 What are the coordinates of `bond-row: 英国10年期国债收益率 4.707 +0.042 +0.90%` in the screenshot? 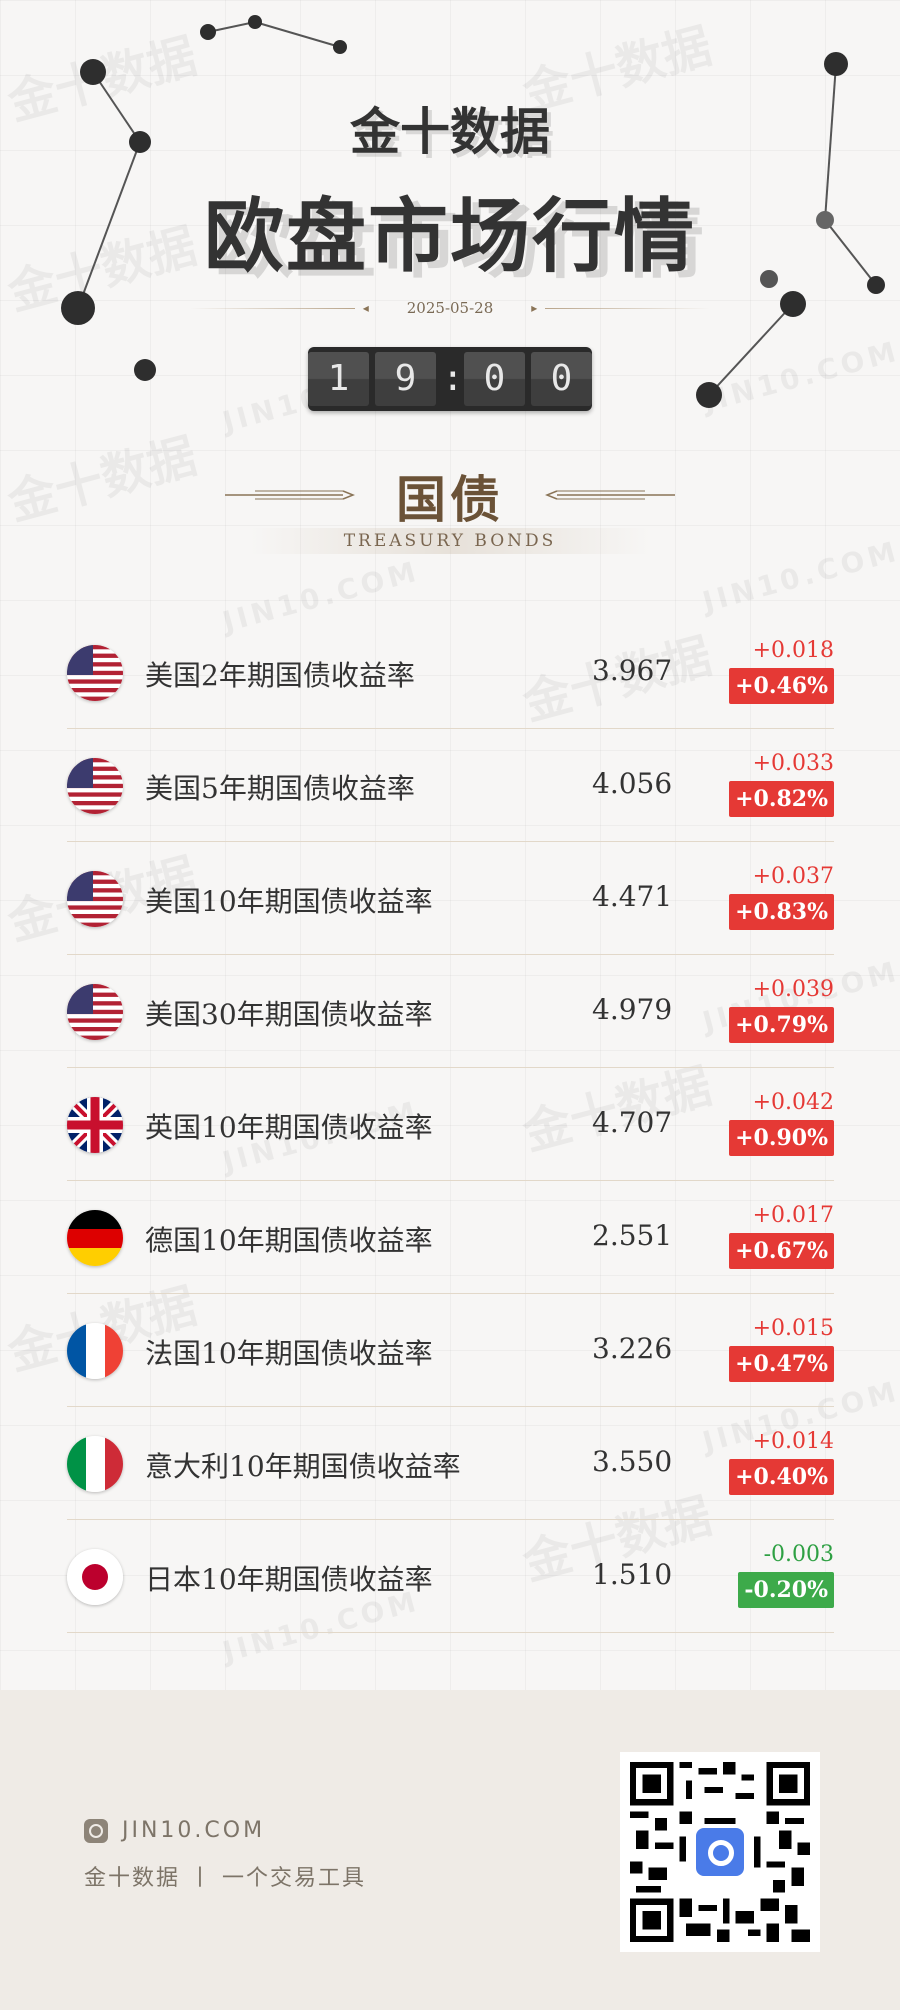 It's located at (450, 1124).